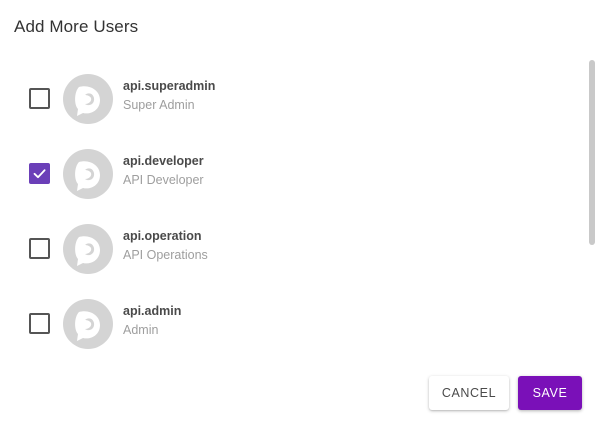  What do you see at coordinates (163, 180) in the screenshot?
I see `user-role: API Developer` at bounding box center [163, 180].